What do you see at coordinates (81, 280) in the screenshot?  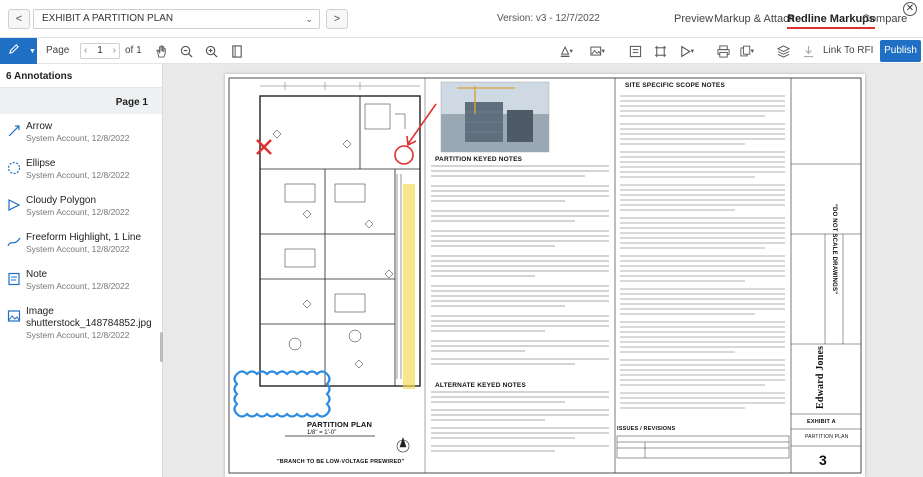 I see `annotation-item-note: Note System Account, 12/8/2022` at bounding box center [81, 280].